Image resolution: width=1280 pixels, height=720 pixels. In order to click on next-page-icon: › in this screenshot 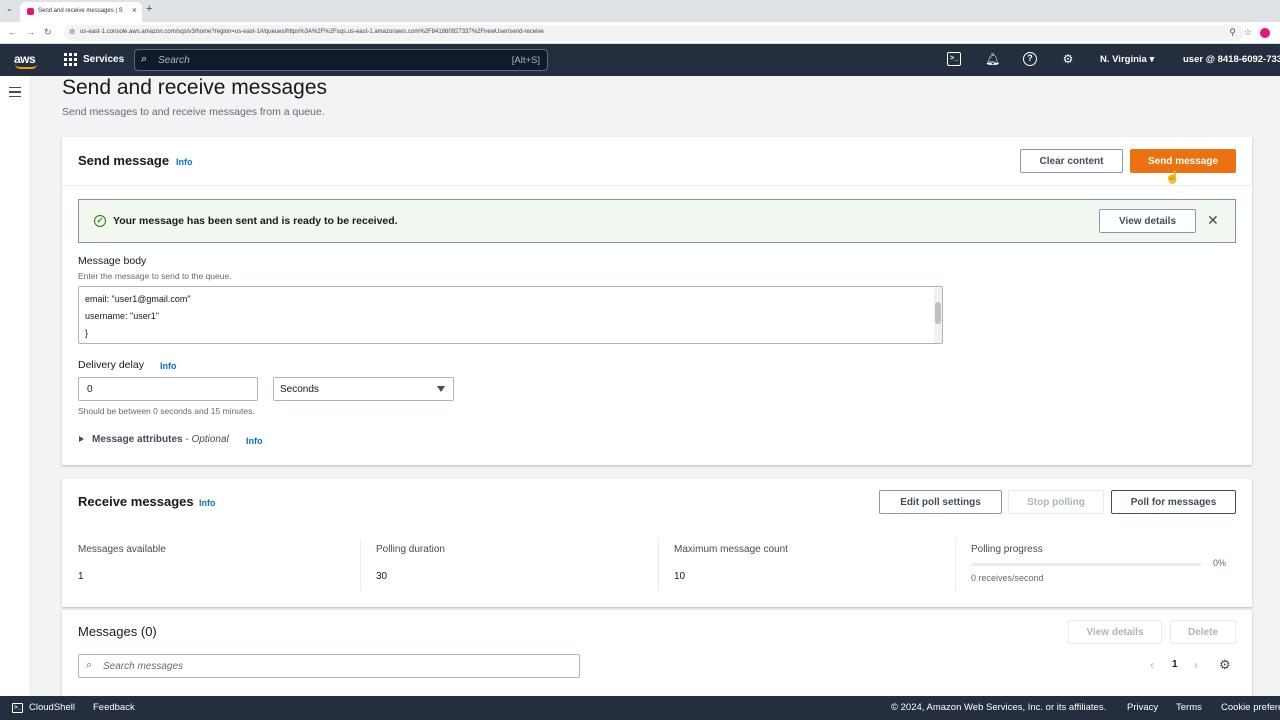, I will do `click(1196, 665)`.